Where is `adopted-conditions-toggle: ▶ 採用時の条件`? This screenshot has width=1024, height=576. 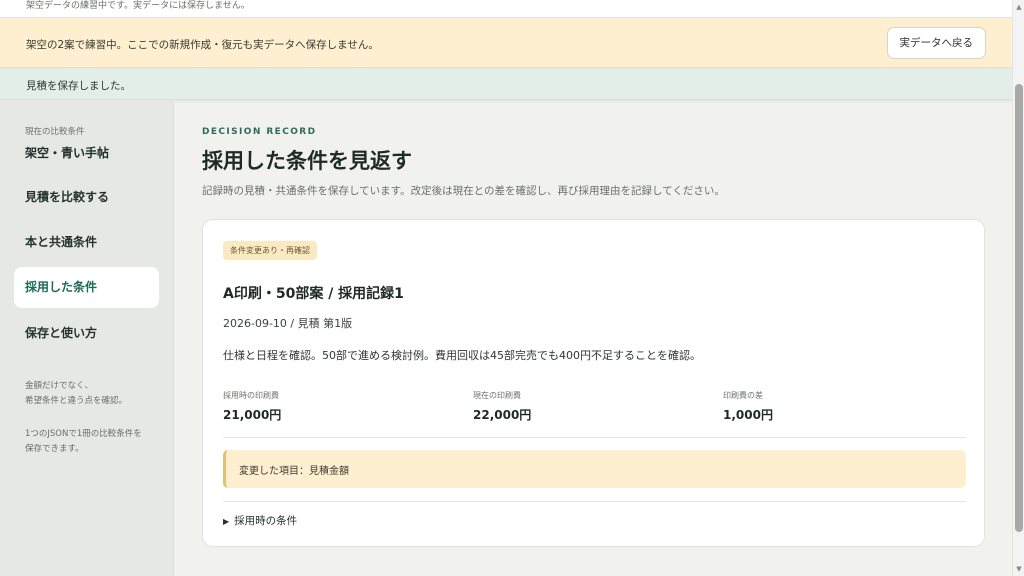 adopted-conditions-toggle: ▶ 採用時の条件 is located at coordinates (260, 520).